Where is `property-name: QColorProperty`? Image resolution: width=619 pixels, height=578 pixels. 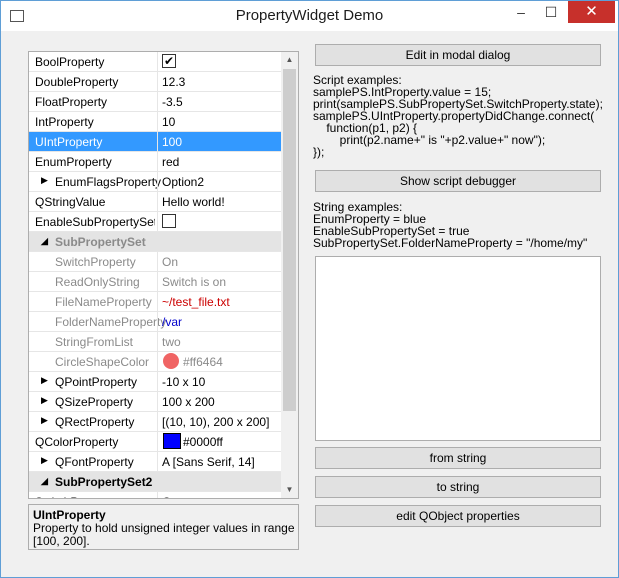 property-name: QColorProperty is located at coordinates (77, 442).